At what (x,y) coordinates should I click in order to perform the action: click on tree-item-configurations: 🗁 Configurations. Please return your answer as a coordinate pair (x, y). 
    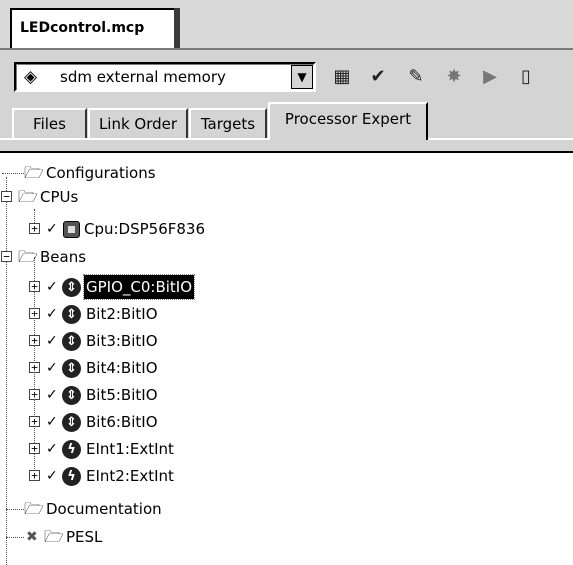
    Looking at the image, I should click on (286, 173).